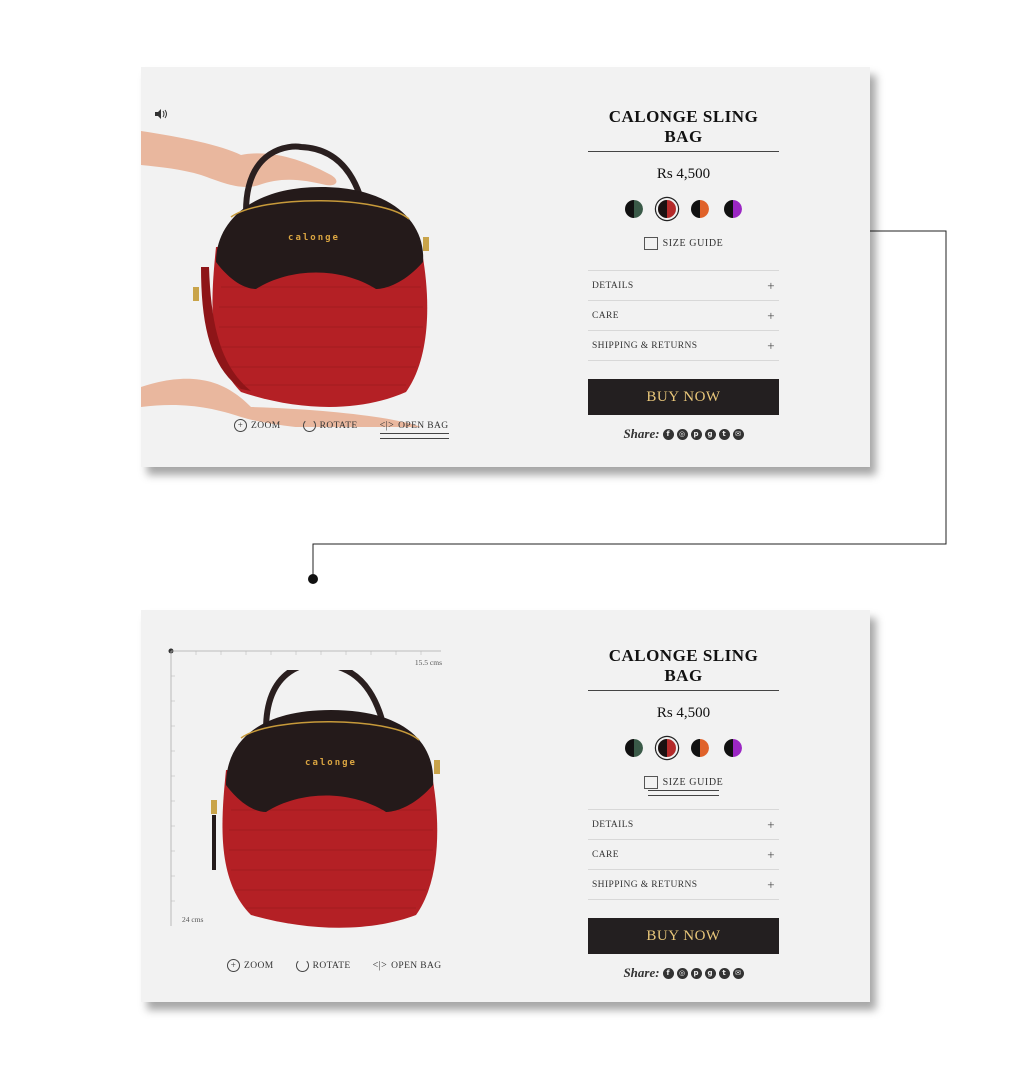 The height and width of the screenshot is (1082, 1024). Describe the element at coordinates (414, 436) in the screenshot. I see `open-bag-active-indicator` at that location.